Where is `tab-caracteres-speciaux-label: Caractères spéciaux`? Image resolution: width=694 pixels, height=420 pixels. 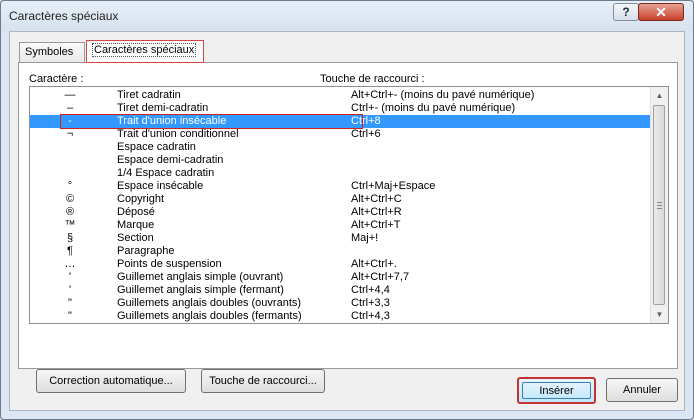
tab-caracteres-speciaux-label: Caractères spéciaux is located at coordinates (144, 50).